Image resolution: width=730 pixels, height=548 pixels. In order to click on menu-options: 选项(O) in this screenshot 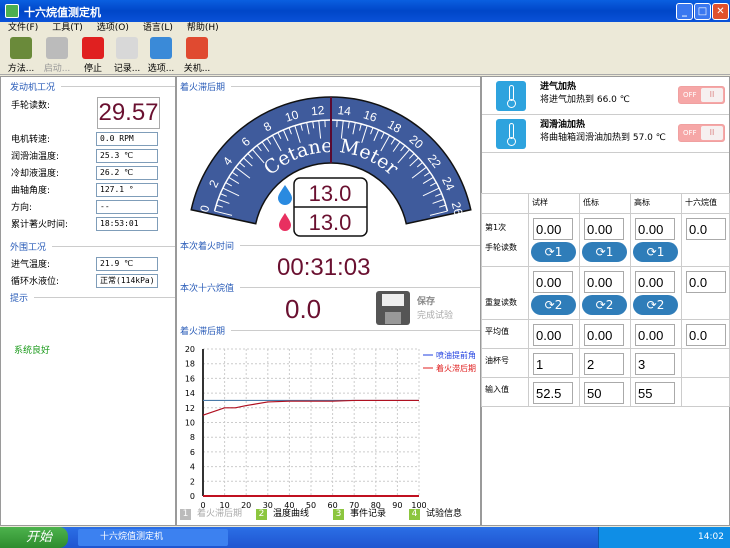, I will do `click(113, 28)`.